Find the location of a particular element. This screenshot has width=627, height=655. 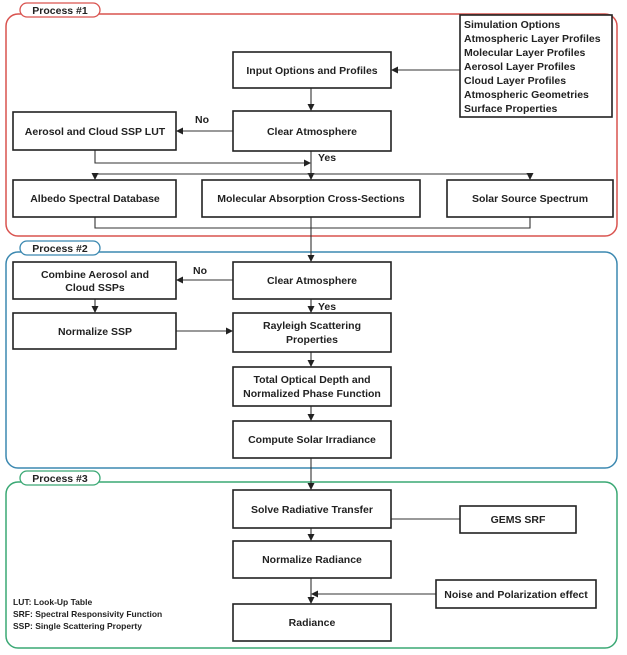

normalize-ssp-label: Normalize SSP is located at coordinates (95, 332).